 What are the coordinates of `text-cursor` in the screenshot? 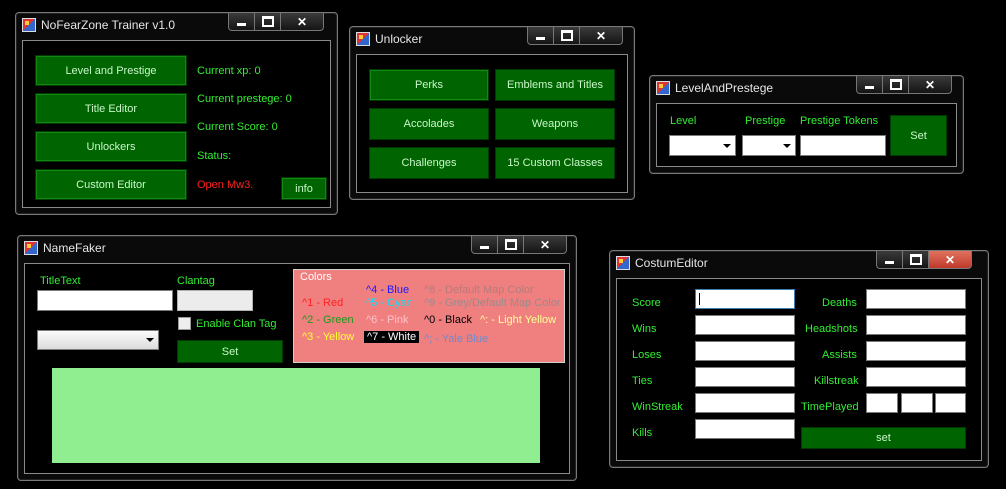 It's located at (699, 299).